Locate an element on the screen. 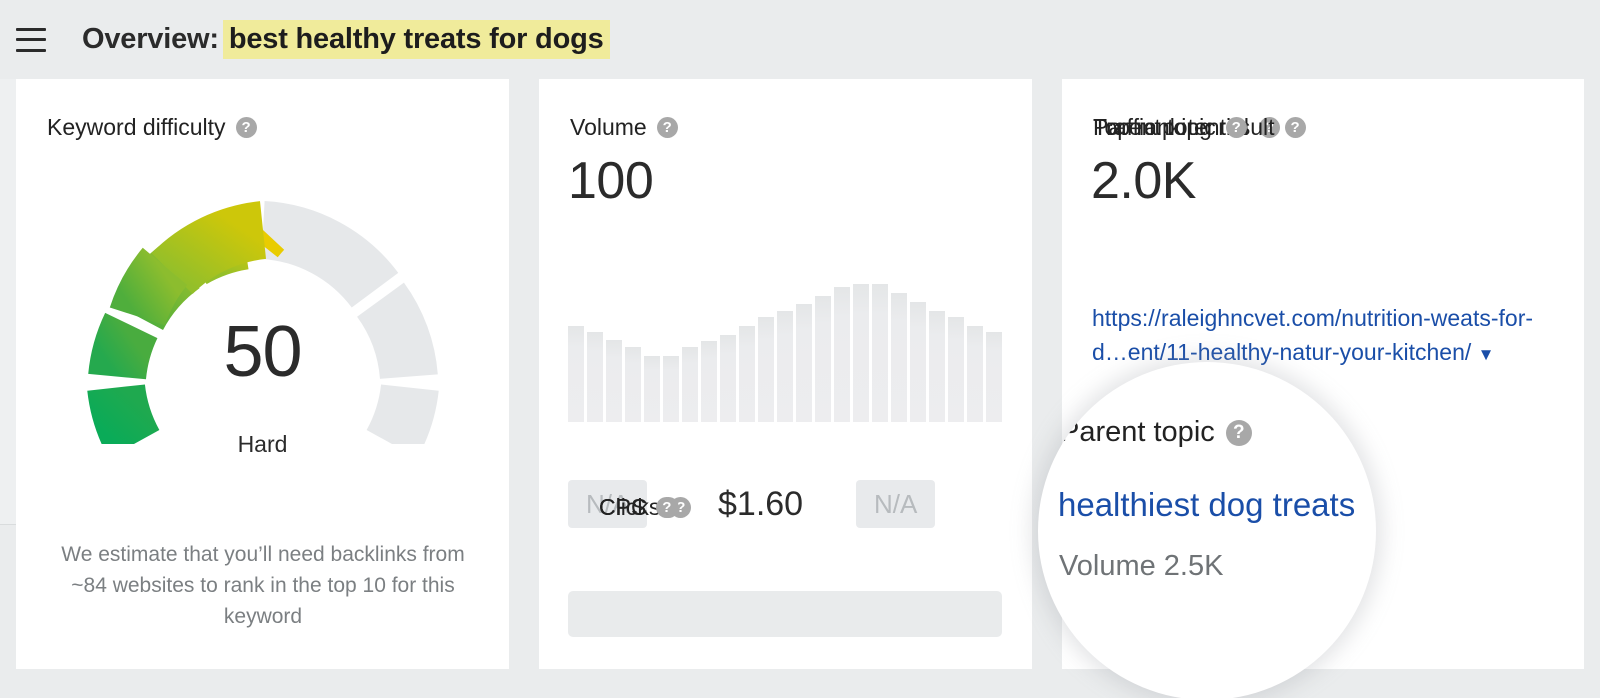 The width and height of the screenshot is (1600, 698). magnified-parent-topic-label-row: Parent topic ? is located at coordinates (1156, 432).